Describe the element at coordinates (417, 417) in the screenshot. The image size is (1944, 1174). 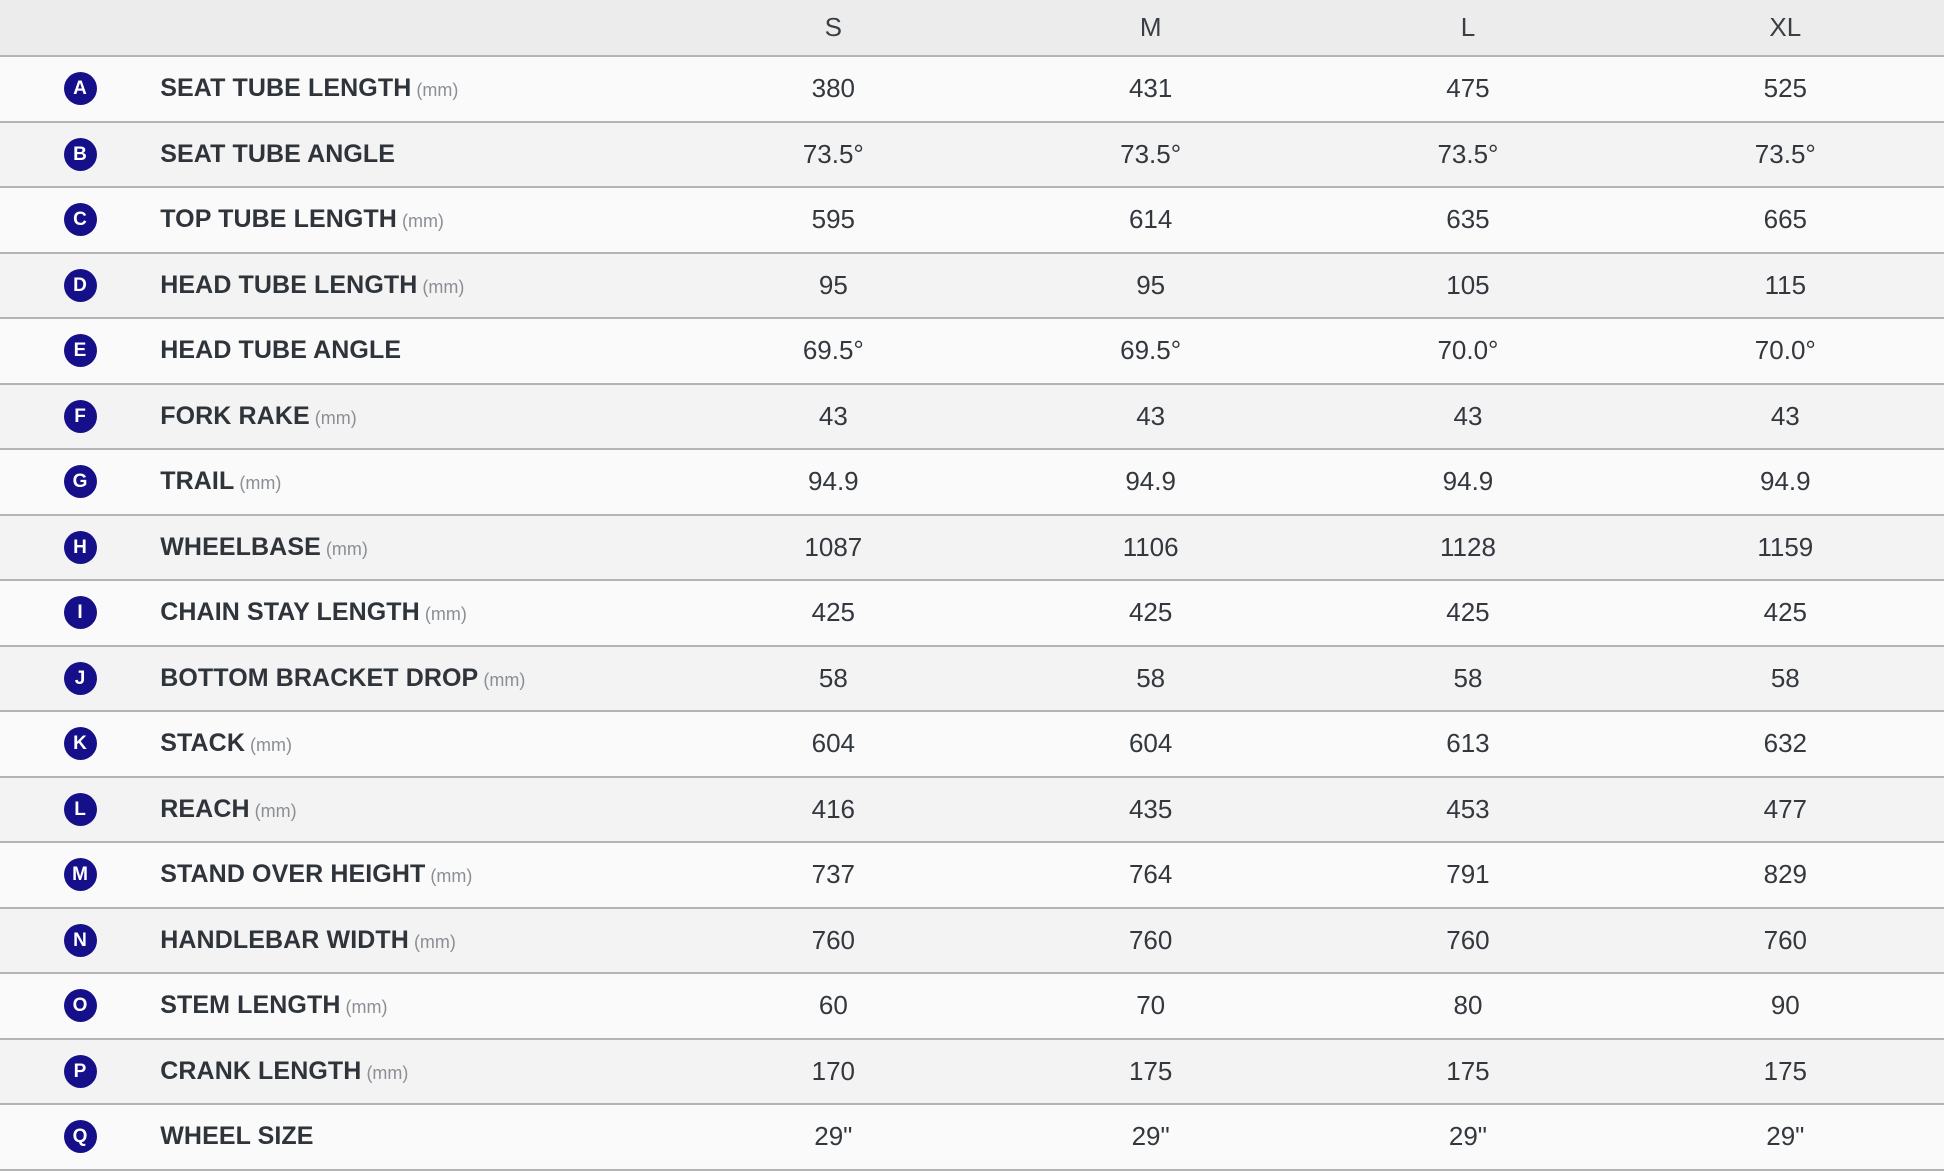
I see `row-label-cell: FORK RAKE (mm)` at that location.